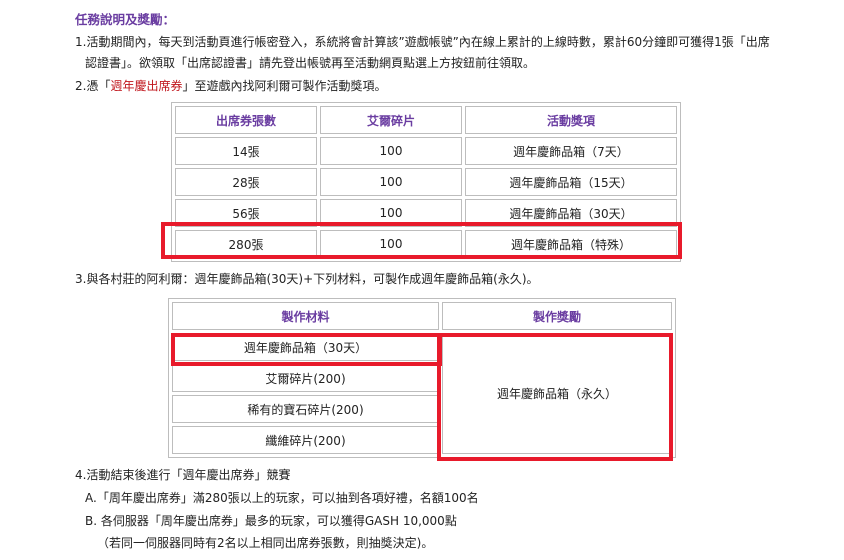 This screenshot has height=560, width=844. Describe the element at coordinates (271, 521) in the screenshot. I see `rule-4-b: B. 各伺服器「周年慶出席券」最多的玩家，可以獲得GASH 10,000點` at that location.